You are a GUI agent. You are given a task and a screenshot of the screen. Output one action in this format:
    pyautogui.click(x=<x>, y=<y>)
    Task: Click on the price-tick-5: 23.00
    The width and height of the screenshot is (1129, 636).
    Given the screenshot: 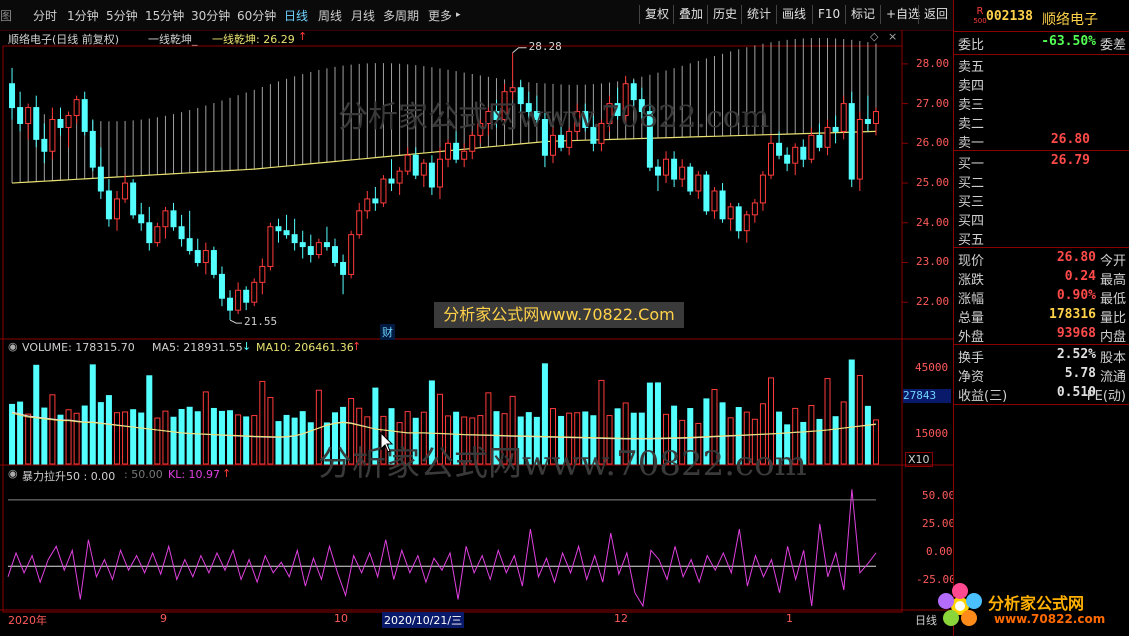 What is the action you would take?
    pyautogui.click(x=933, y=262)
    